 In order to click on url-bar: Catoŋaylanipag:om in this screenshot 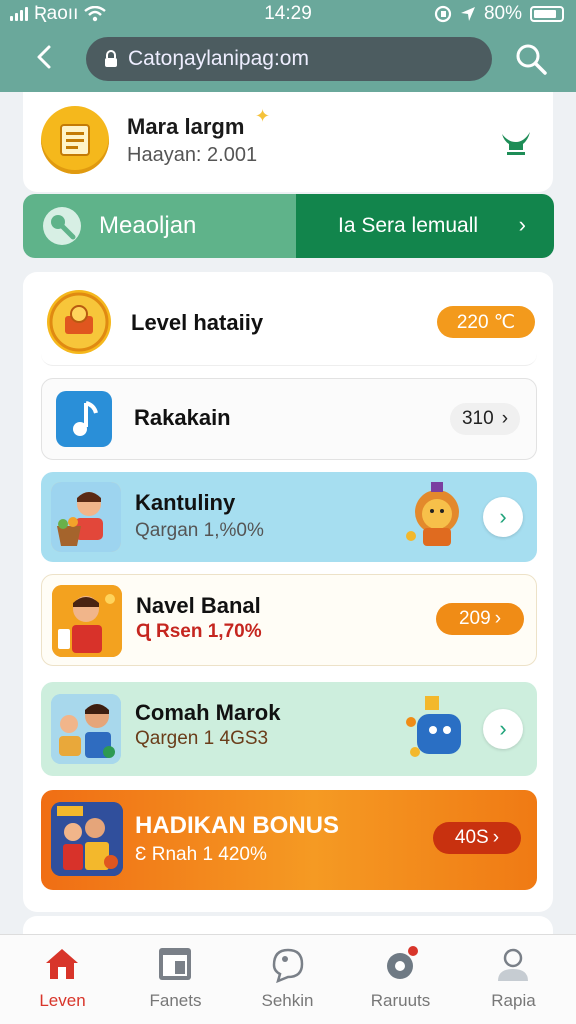, I will do `click(289, 59)`.